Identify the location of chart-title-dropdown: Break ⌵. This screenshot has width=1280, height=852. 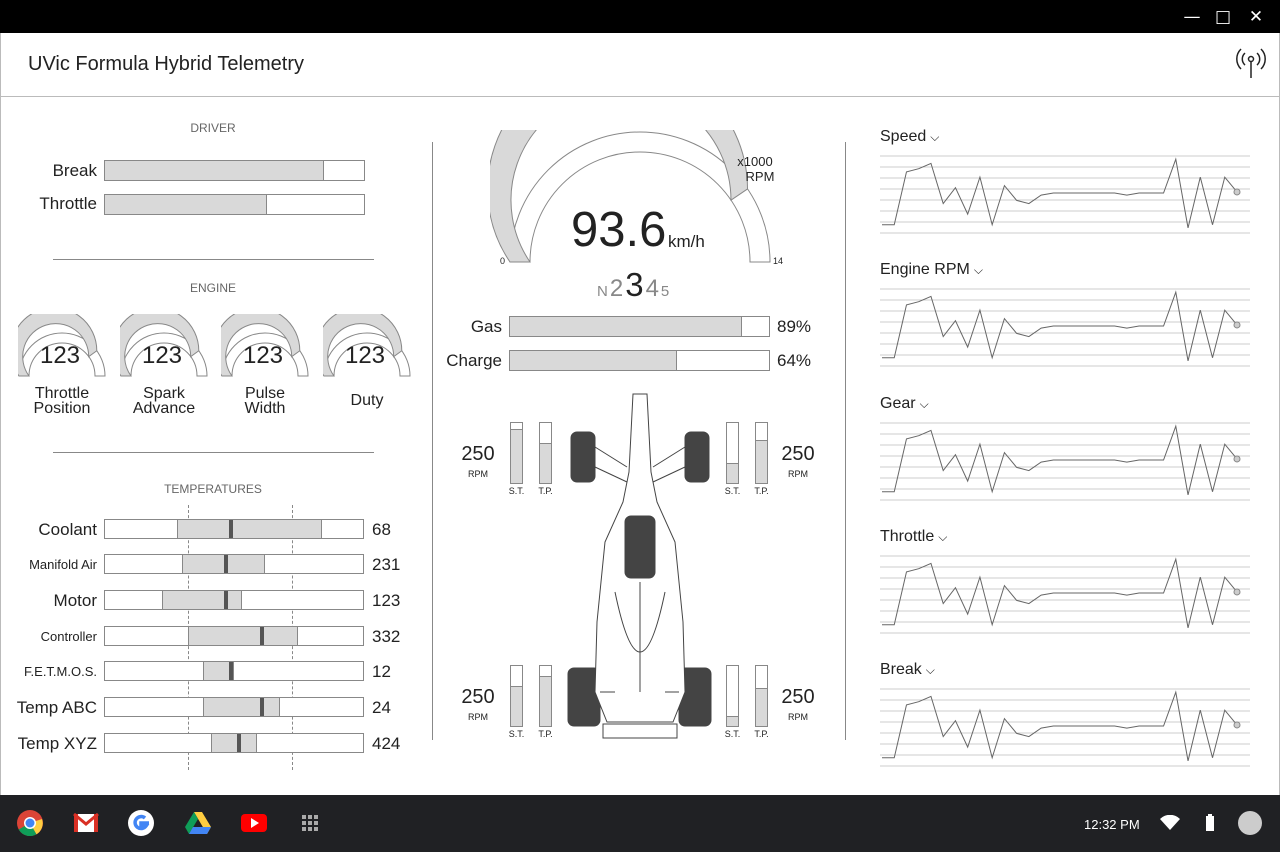
(907, 670).